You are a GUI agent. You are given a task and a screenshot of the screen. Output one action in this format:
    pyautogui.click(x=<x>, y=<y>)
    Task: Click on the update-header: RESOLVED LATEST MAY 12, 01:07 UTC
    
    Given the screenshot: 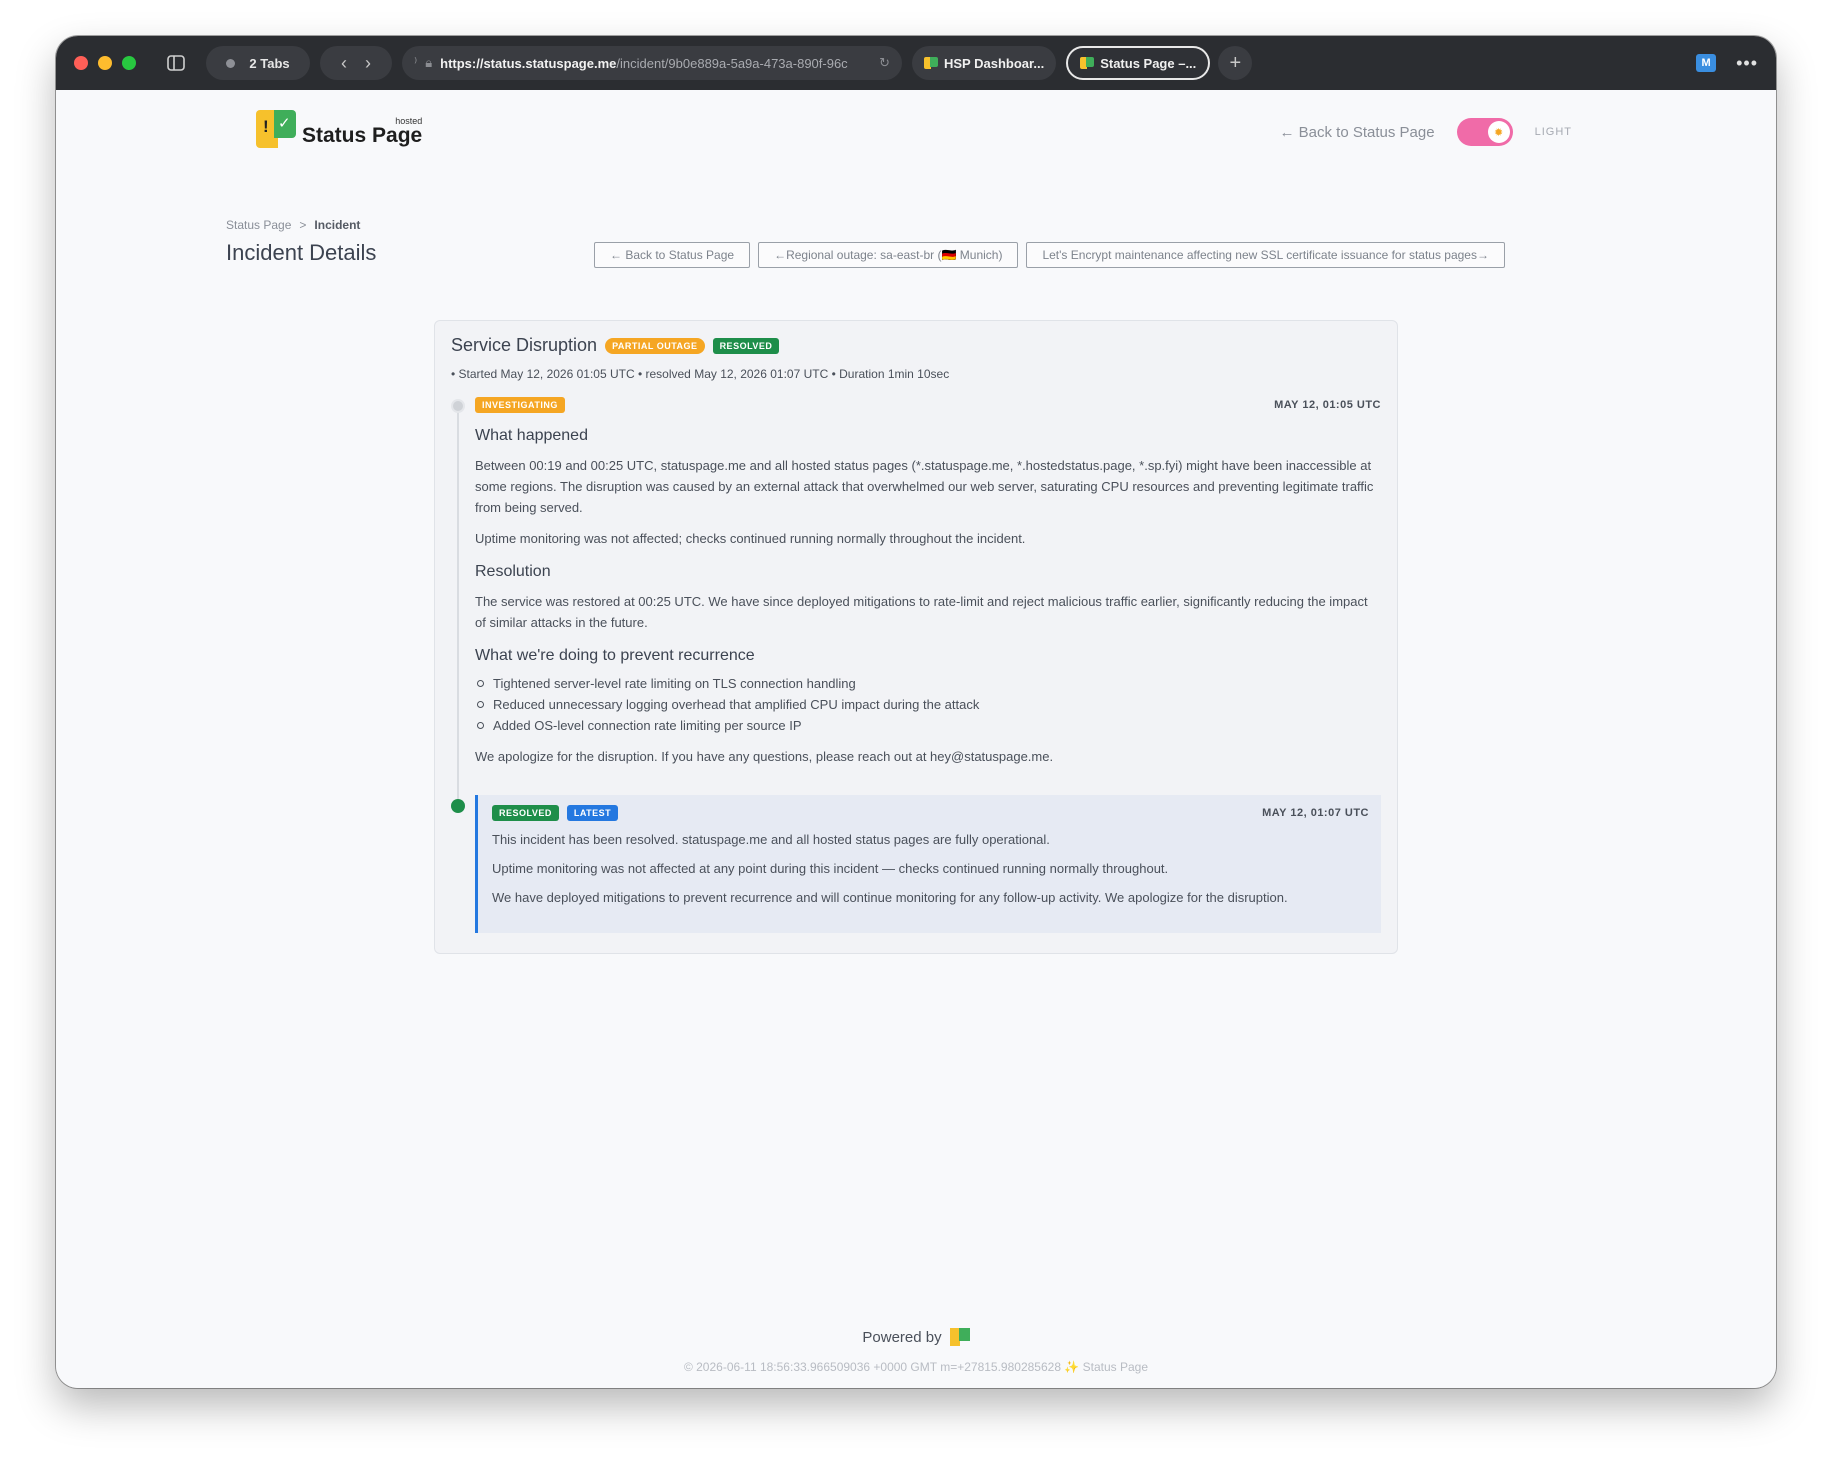 What is the action you would take?
    pyautogui.click(x=930, y=813)
    